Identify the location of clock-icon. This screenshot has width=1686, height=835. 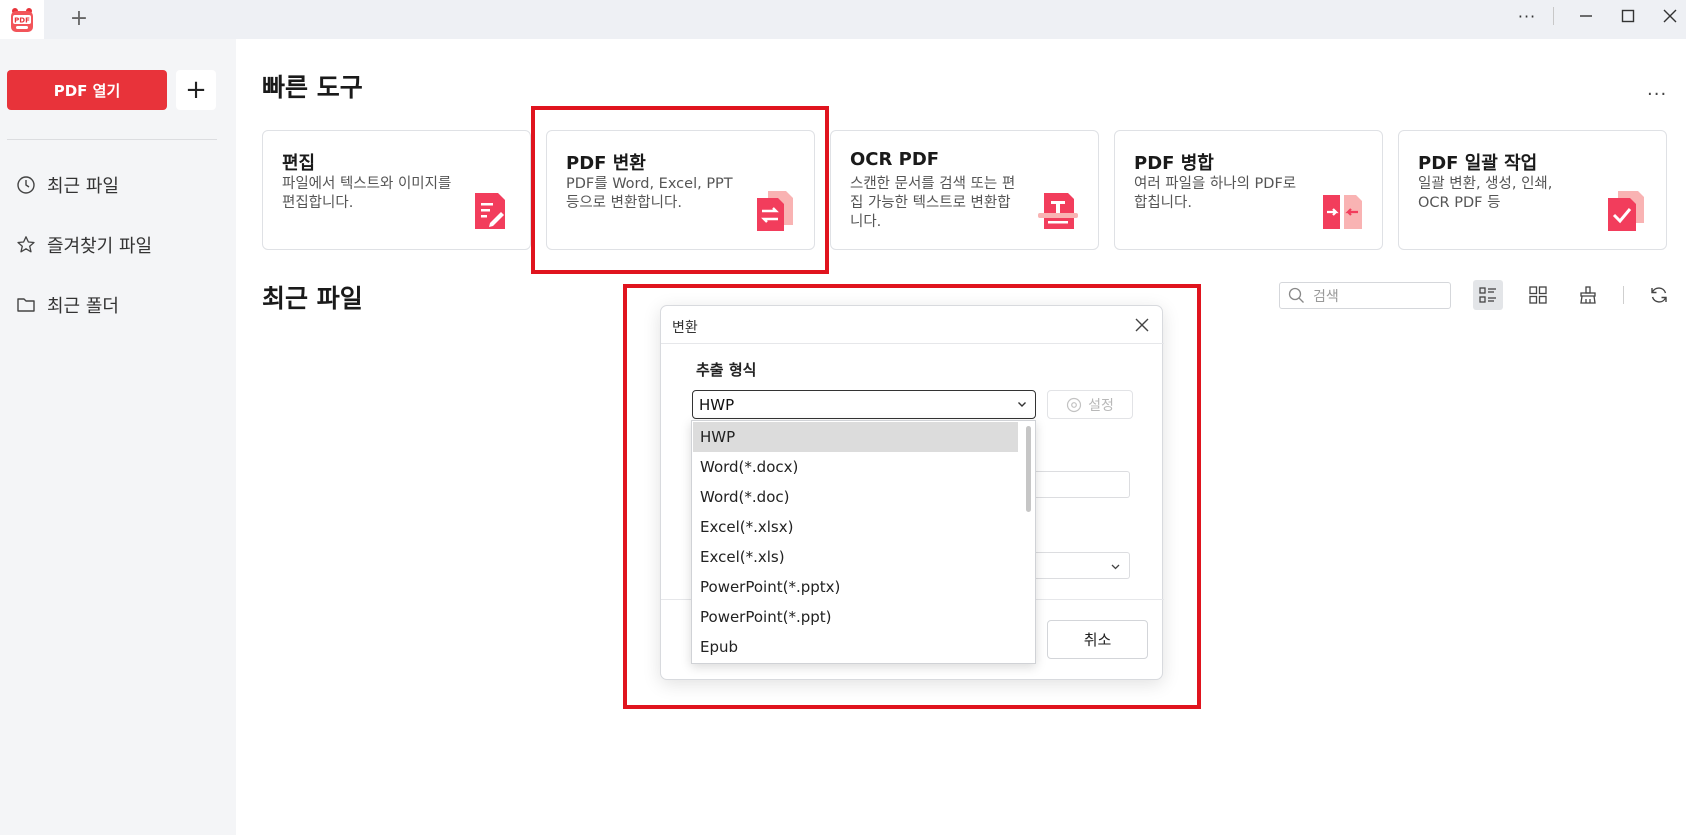
(26, 185).